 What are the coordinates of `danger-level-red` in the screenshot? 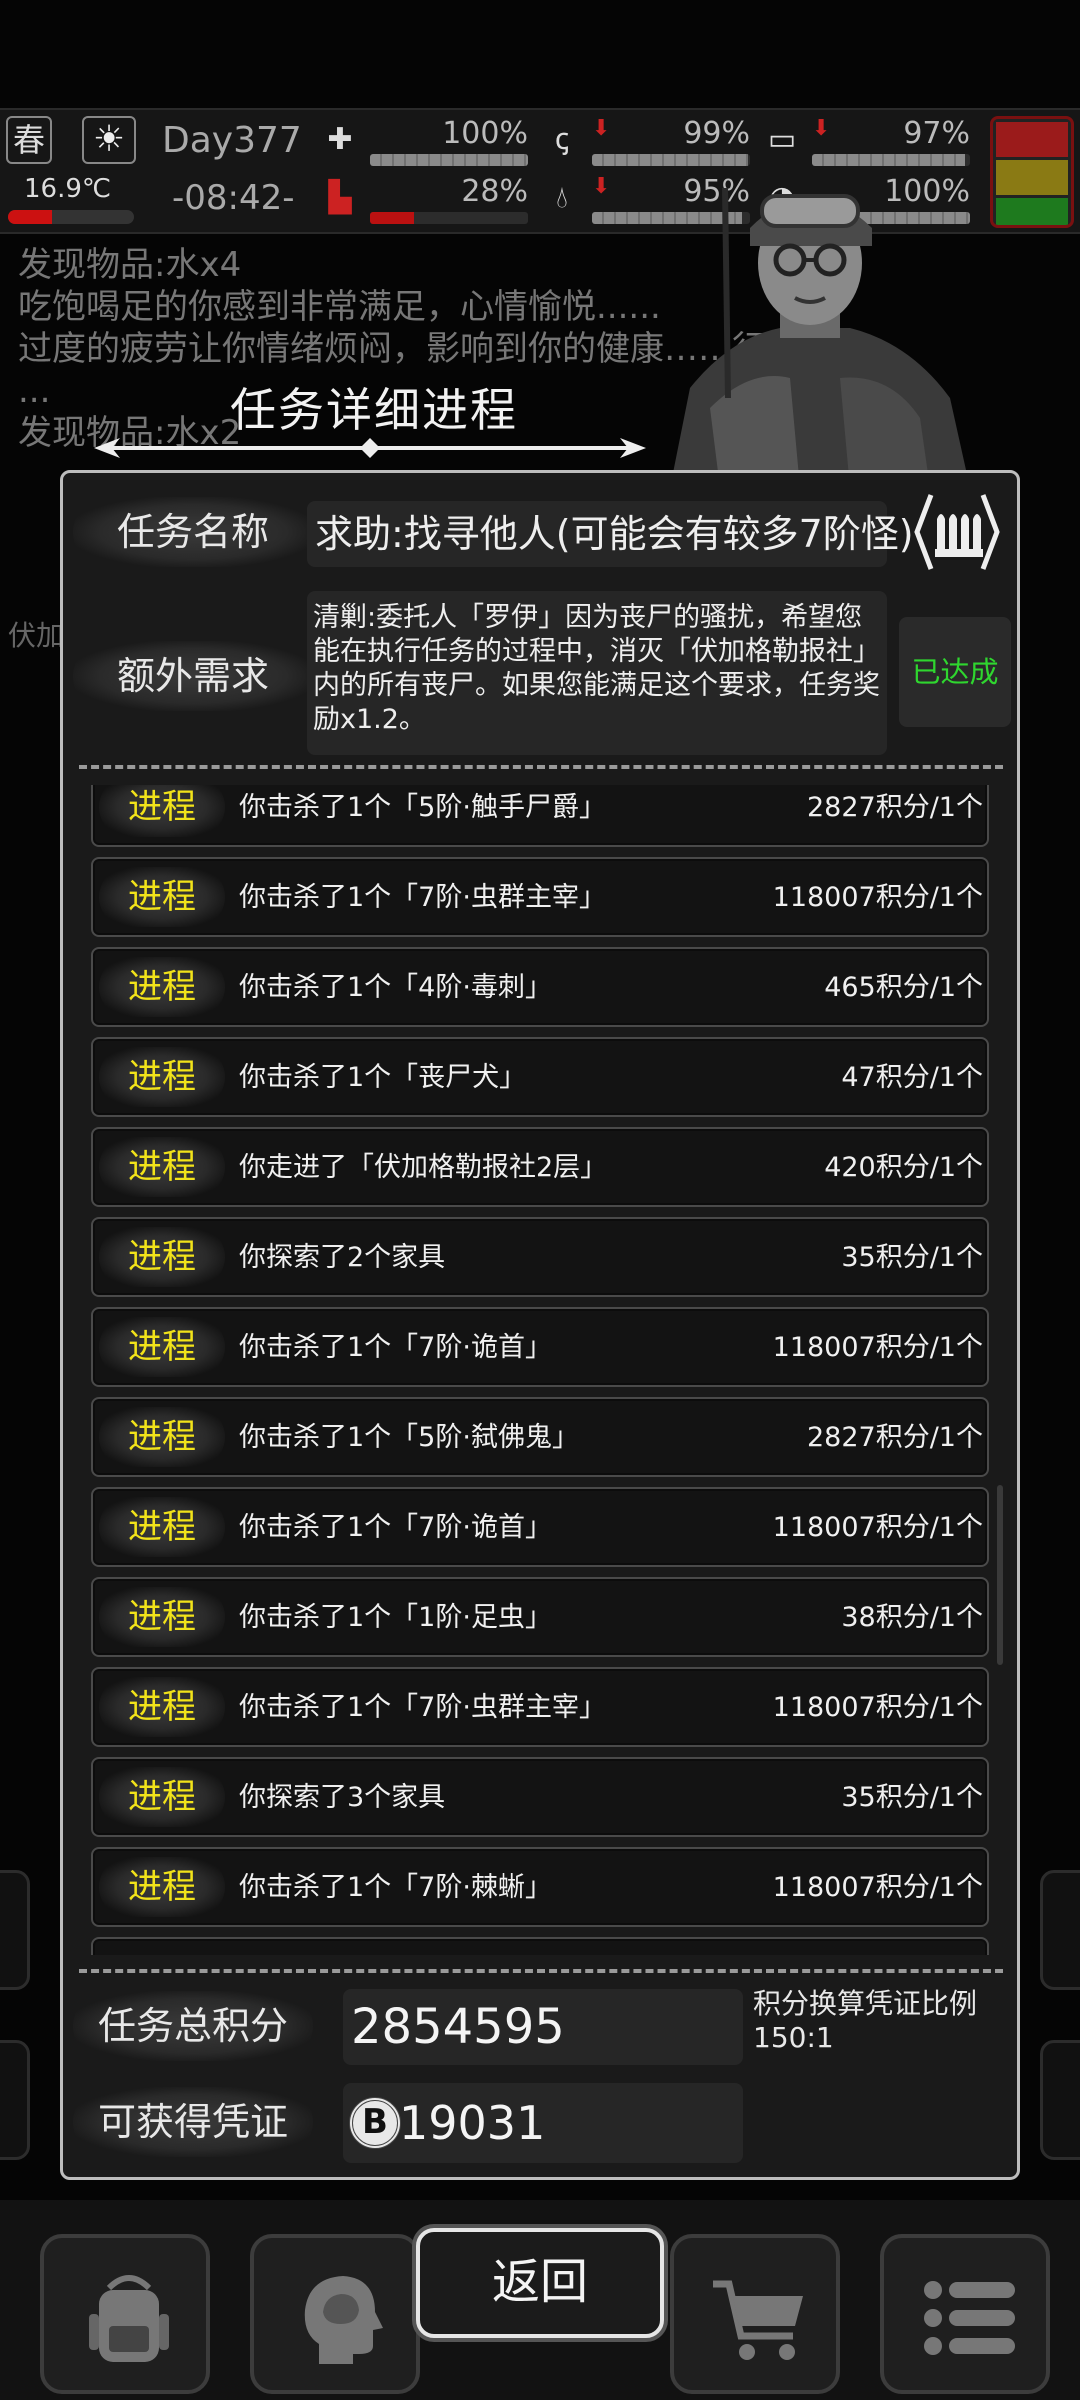 It's located at (1032, 139).